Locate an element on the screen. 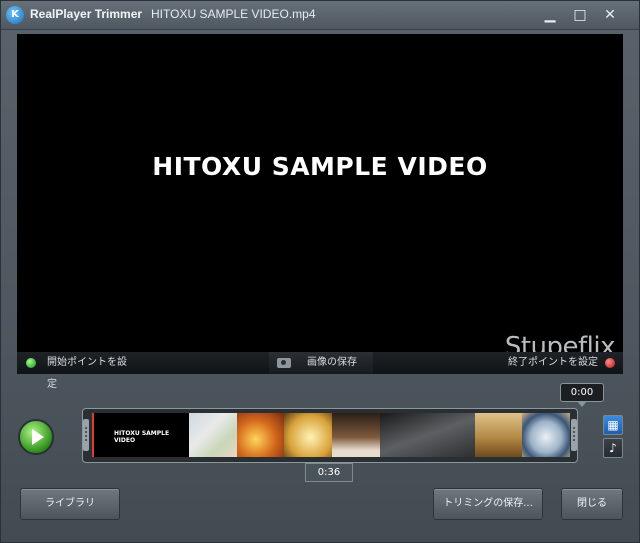  realplayer-logo-icon: K is located at coordinates (15, 15).